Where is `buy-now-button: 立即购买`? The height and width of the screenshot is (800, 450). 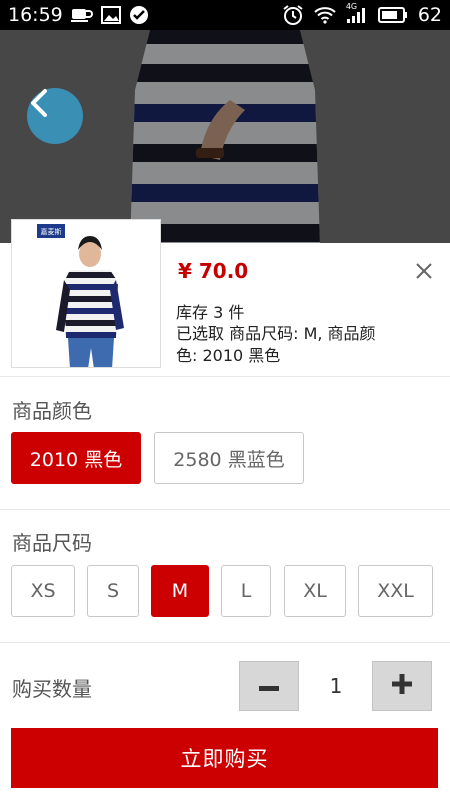
buy-now-button: 立即购买 is located at coordinates (224, 758).